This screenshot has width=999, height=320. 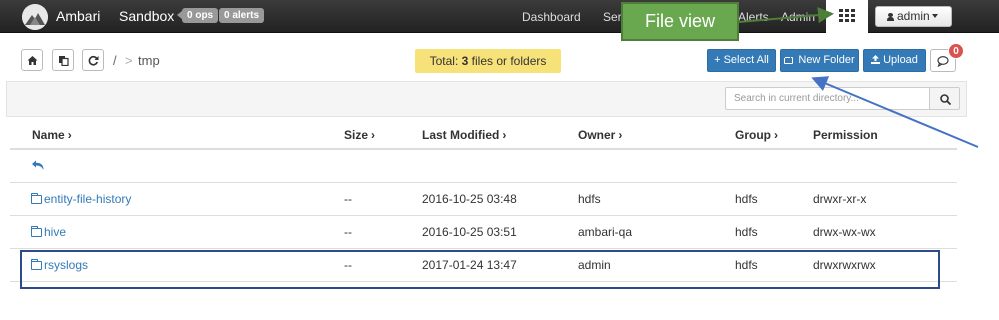 I want to click on file-name-link: hive, so click(x=48, y=232).